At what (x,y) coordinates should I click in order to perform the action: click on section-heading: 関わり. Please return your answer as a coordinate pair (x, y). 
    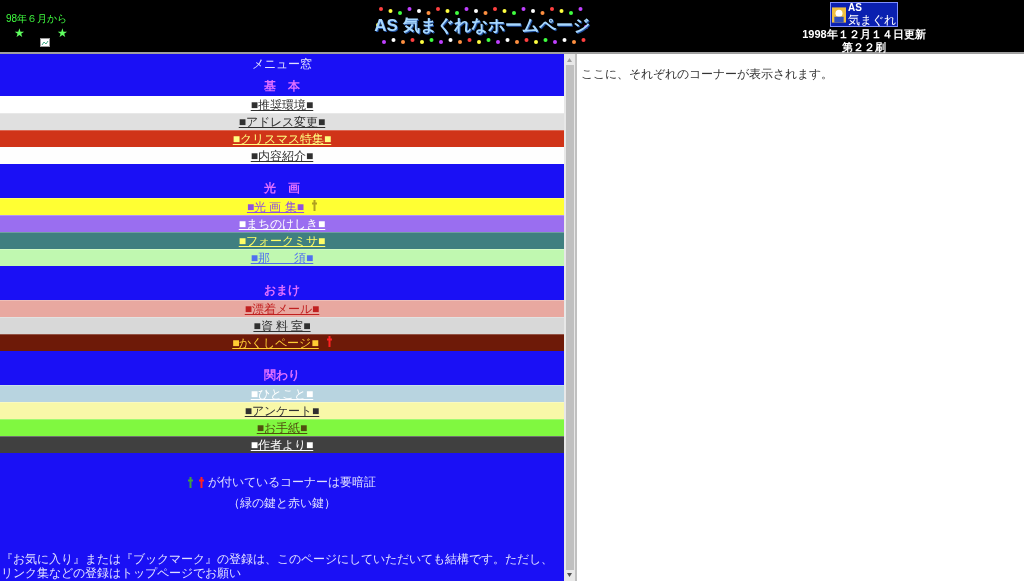
    Looking at the image, I should click on (282, 375).